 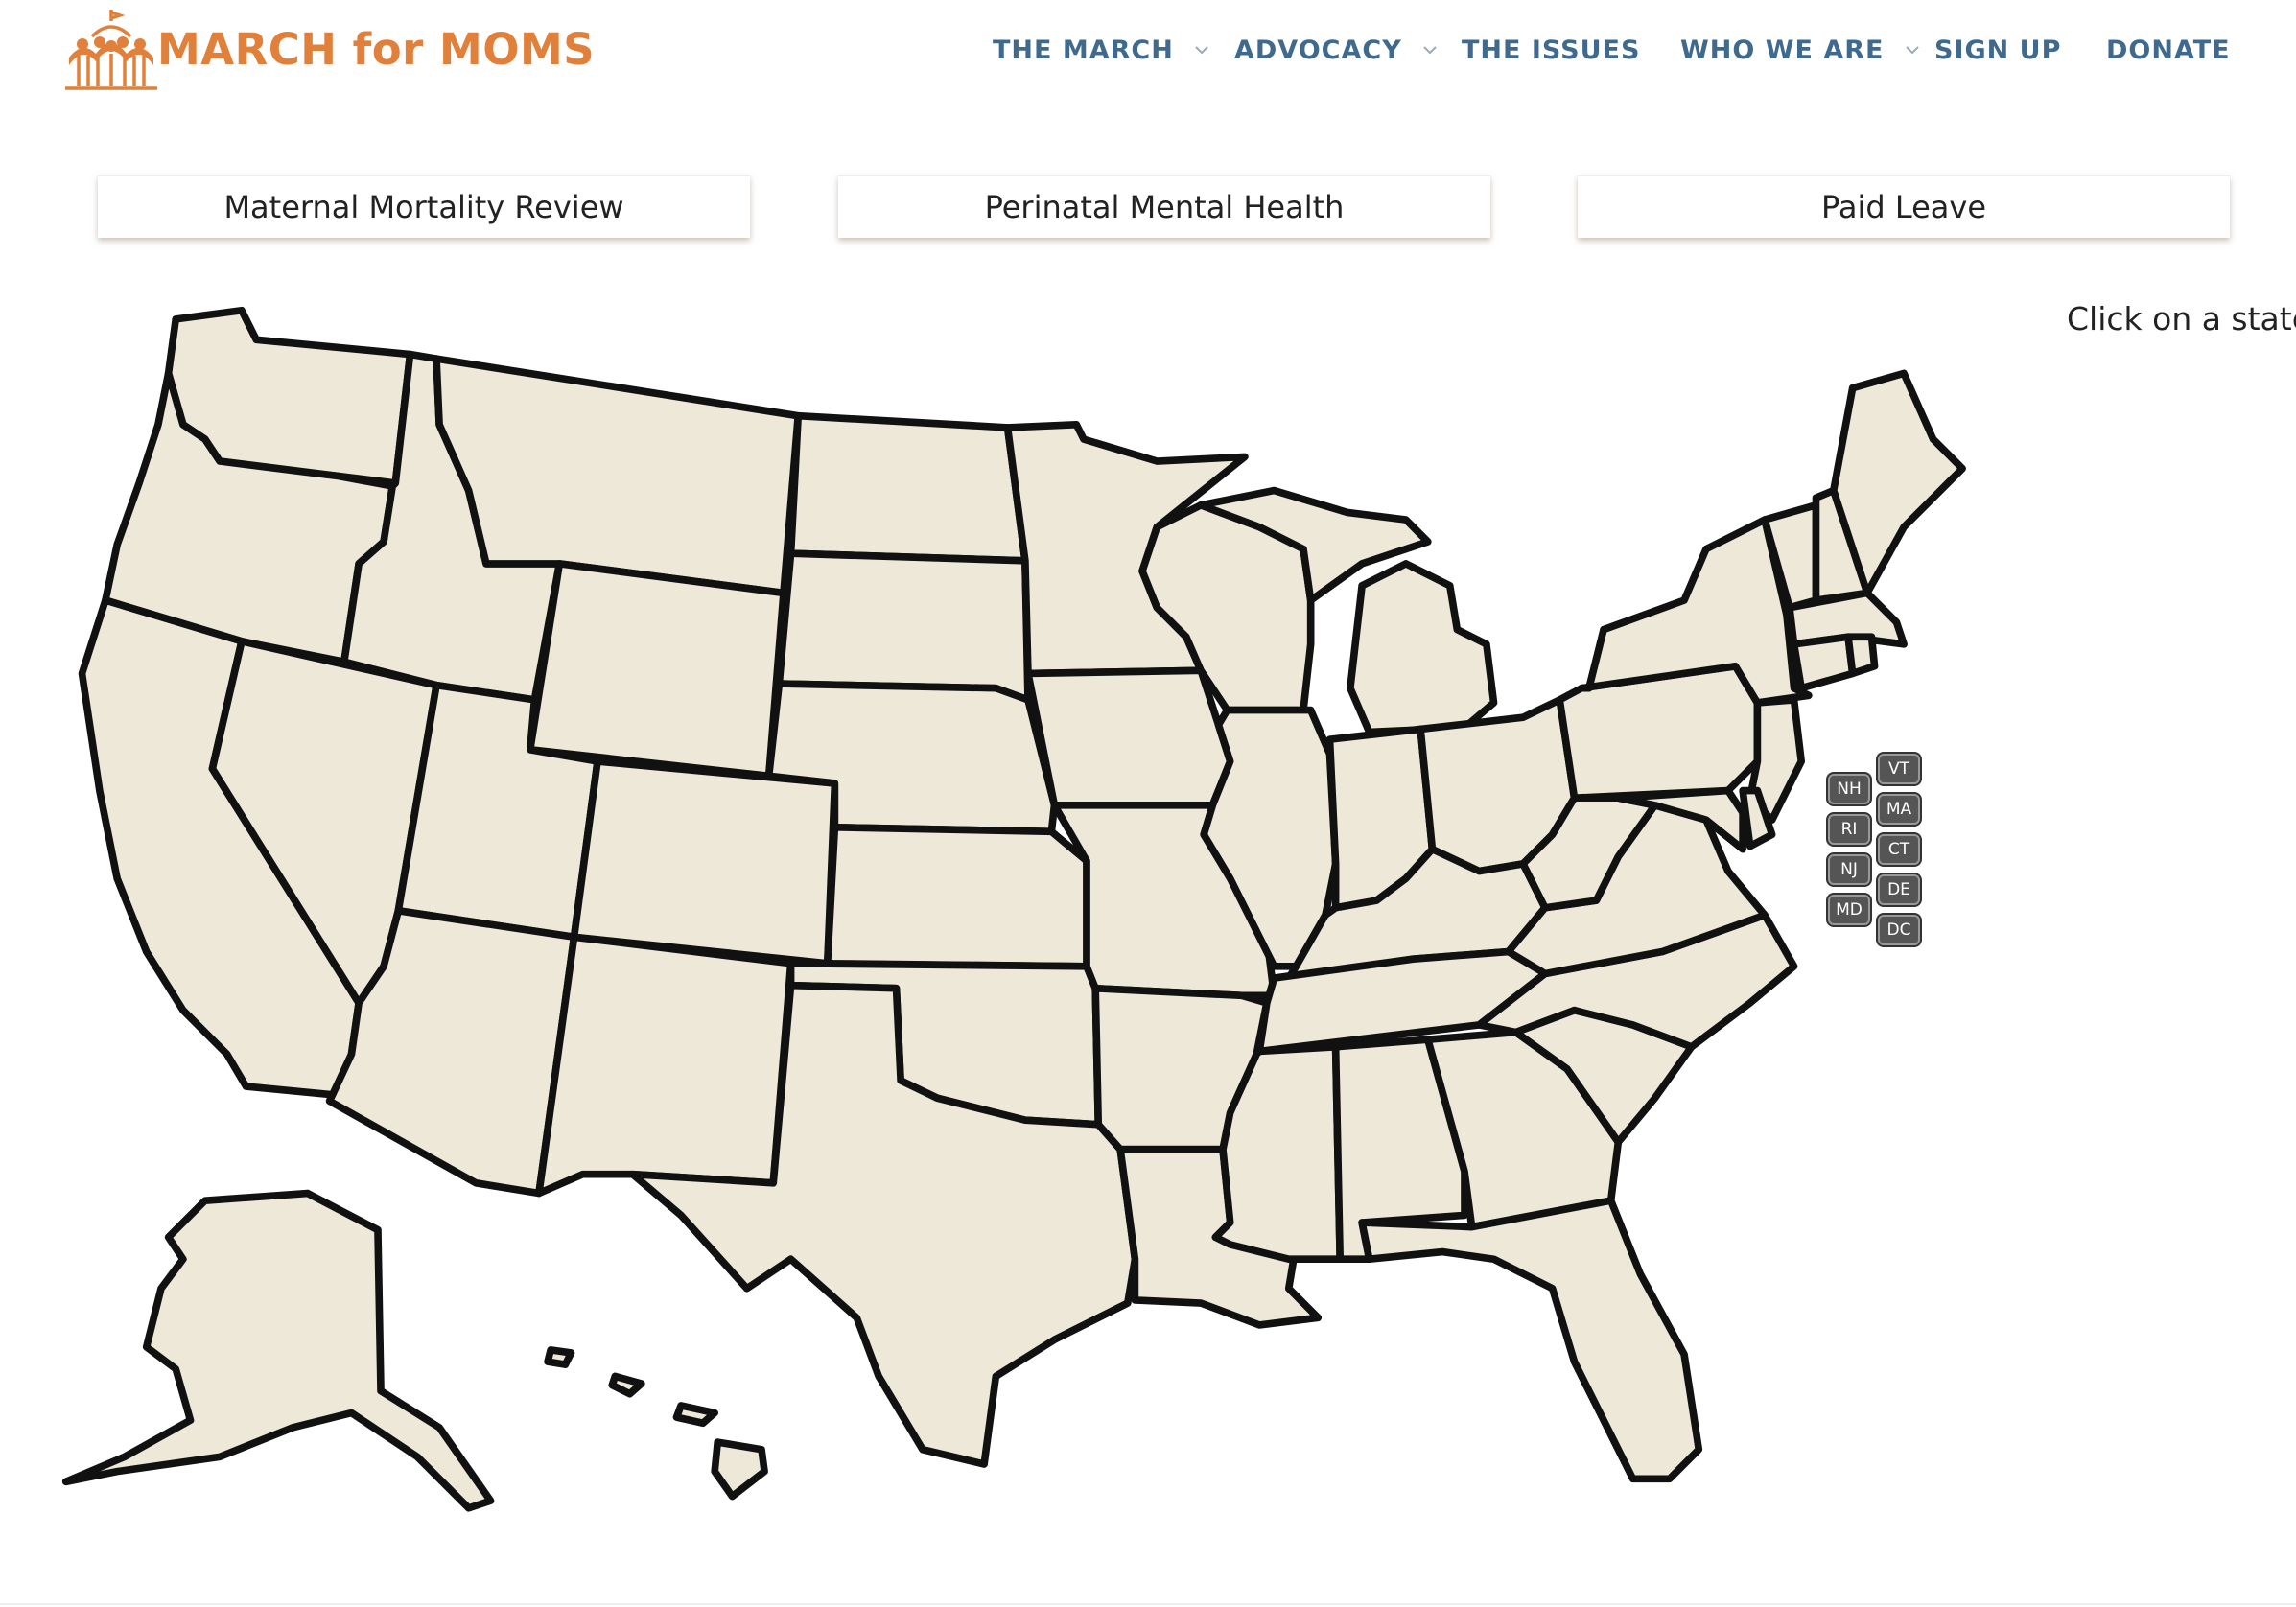 What do you see at coordinates (1129, 738) in the screenshot?
I see `state-ia` at bounding box center [1129, 738].